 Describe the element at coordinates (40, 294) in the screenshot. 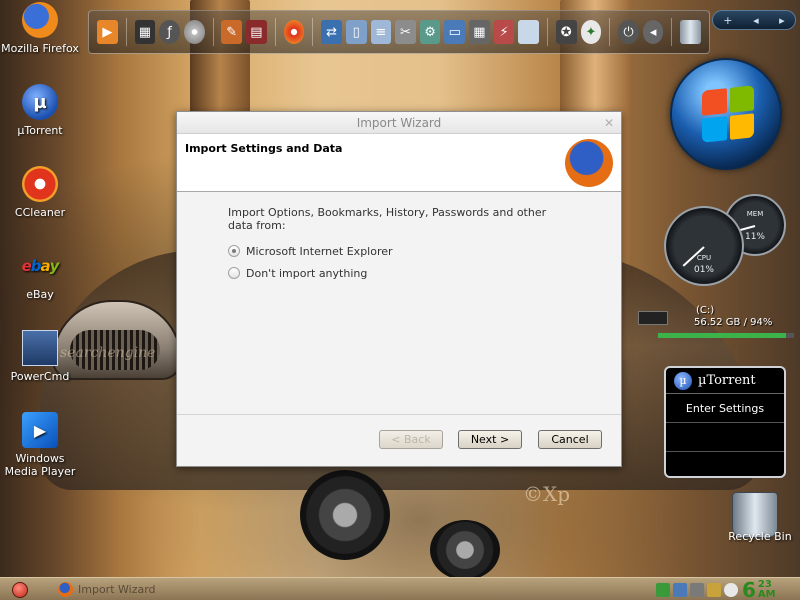

I see `desktop-icon-label: eBay` at that location.